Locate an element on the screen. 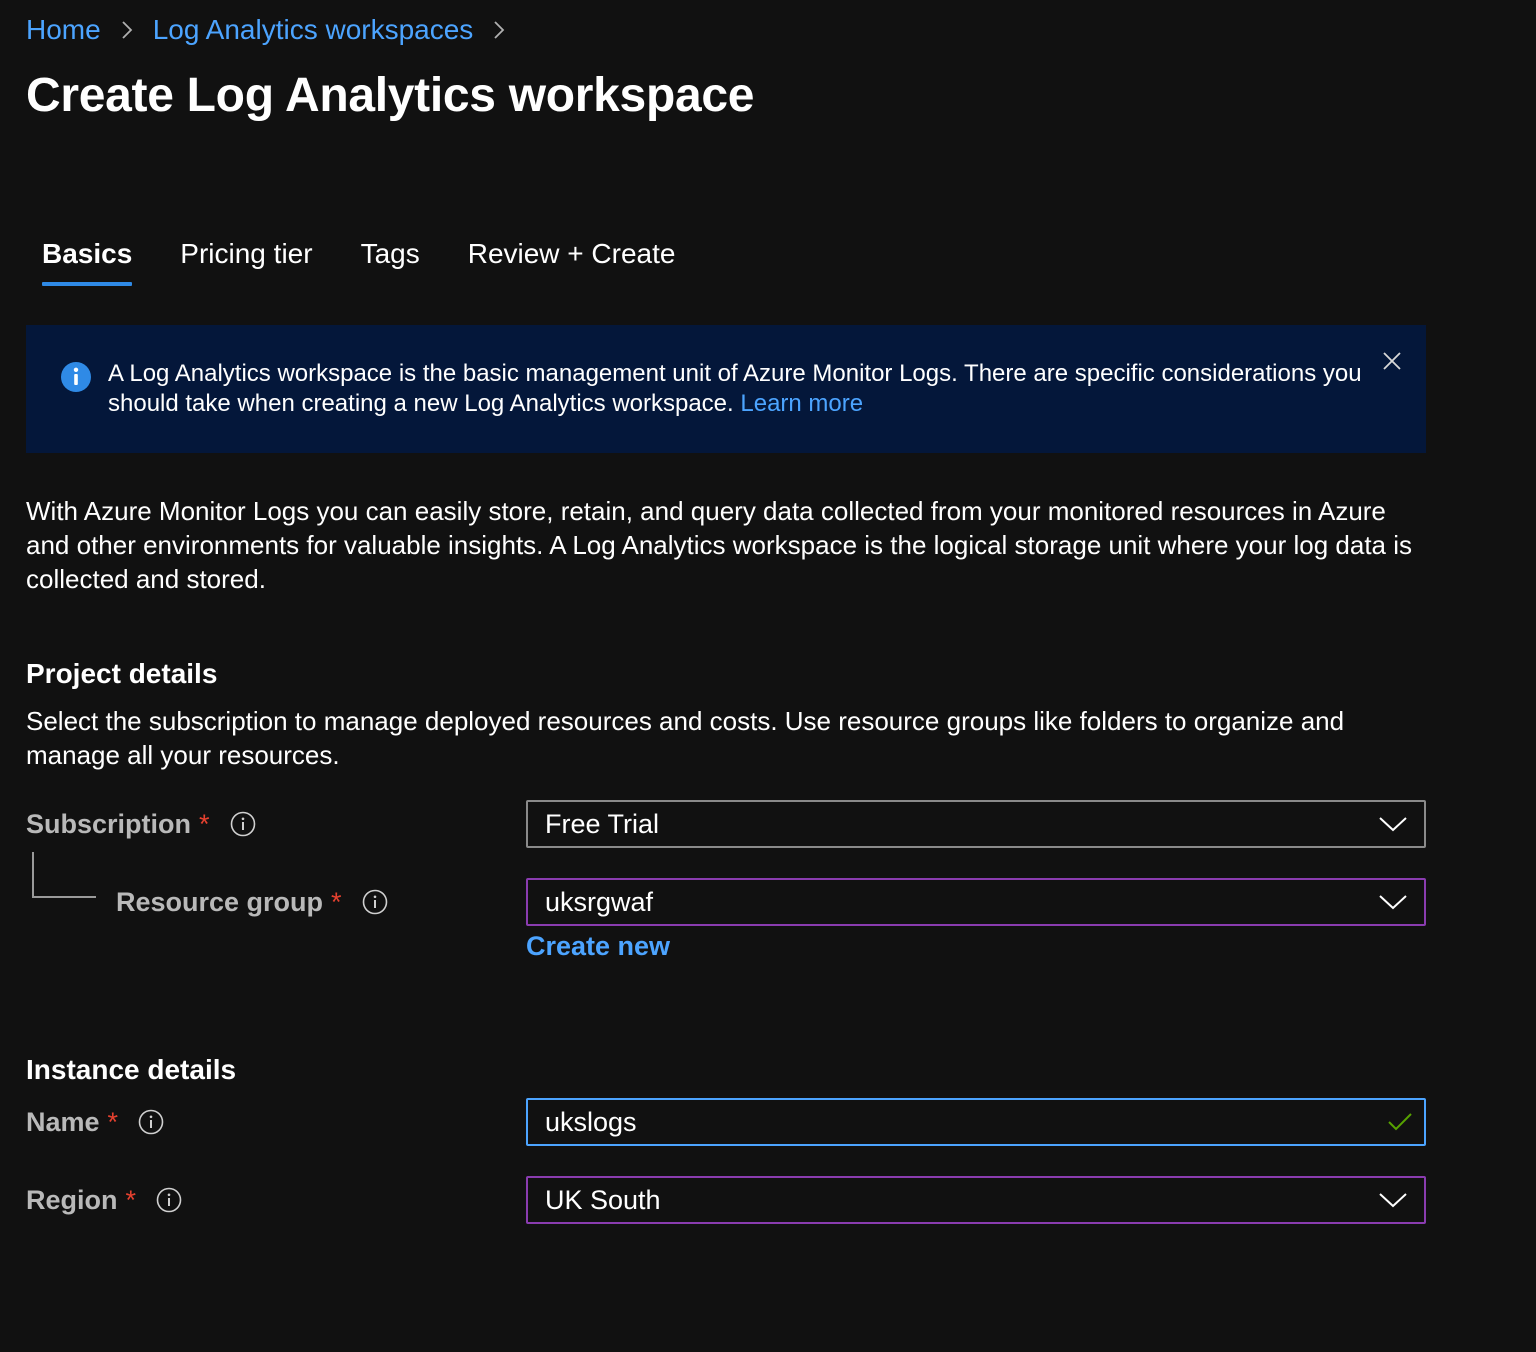 Image resolution: width=1536 pixels, height=1352 pixels. checkmark-icon is located at coordinates (1400, 1122).